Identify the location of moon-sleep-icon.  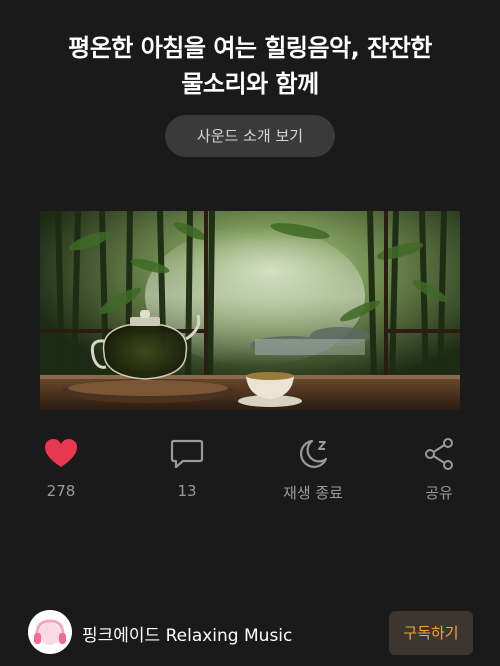
(313, 453).